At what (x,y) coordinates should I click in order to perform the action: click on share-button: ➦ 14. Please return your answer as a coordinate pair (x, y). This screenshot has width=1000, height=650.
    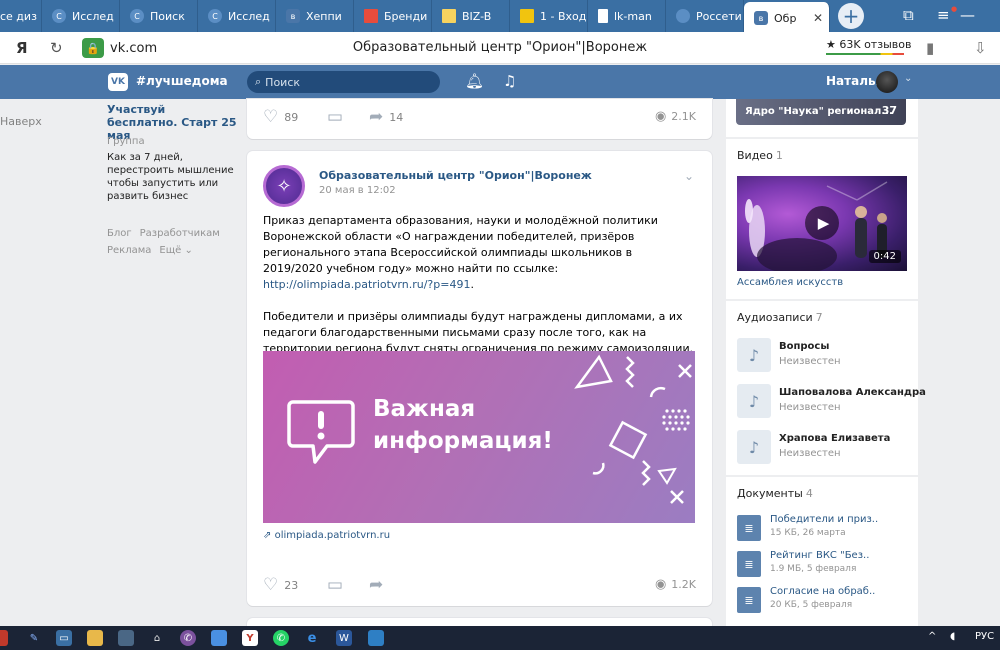
    Looking at the image, I should click on (386, 117).